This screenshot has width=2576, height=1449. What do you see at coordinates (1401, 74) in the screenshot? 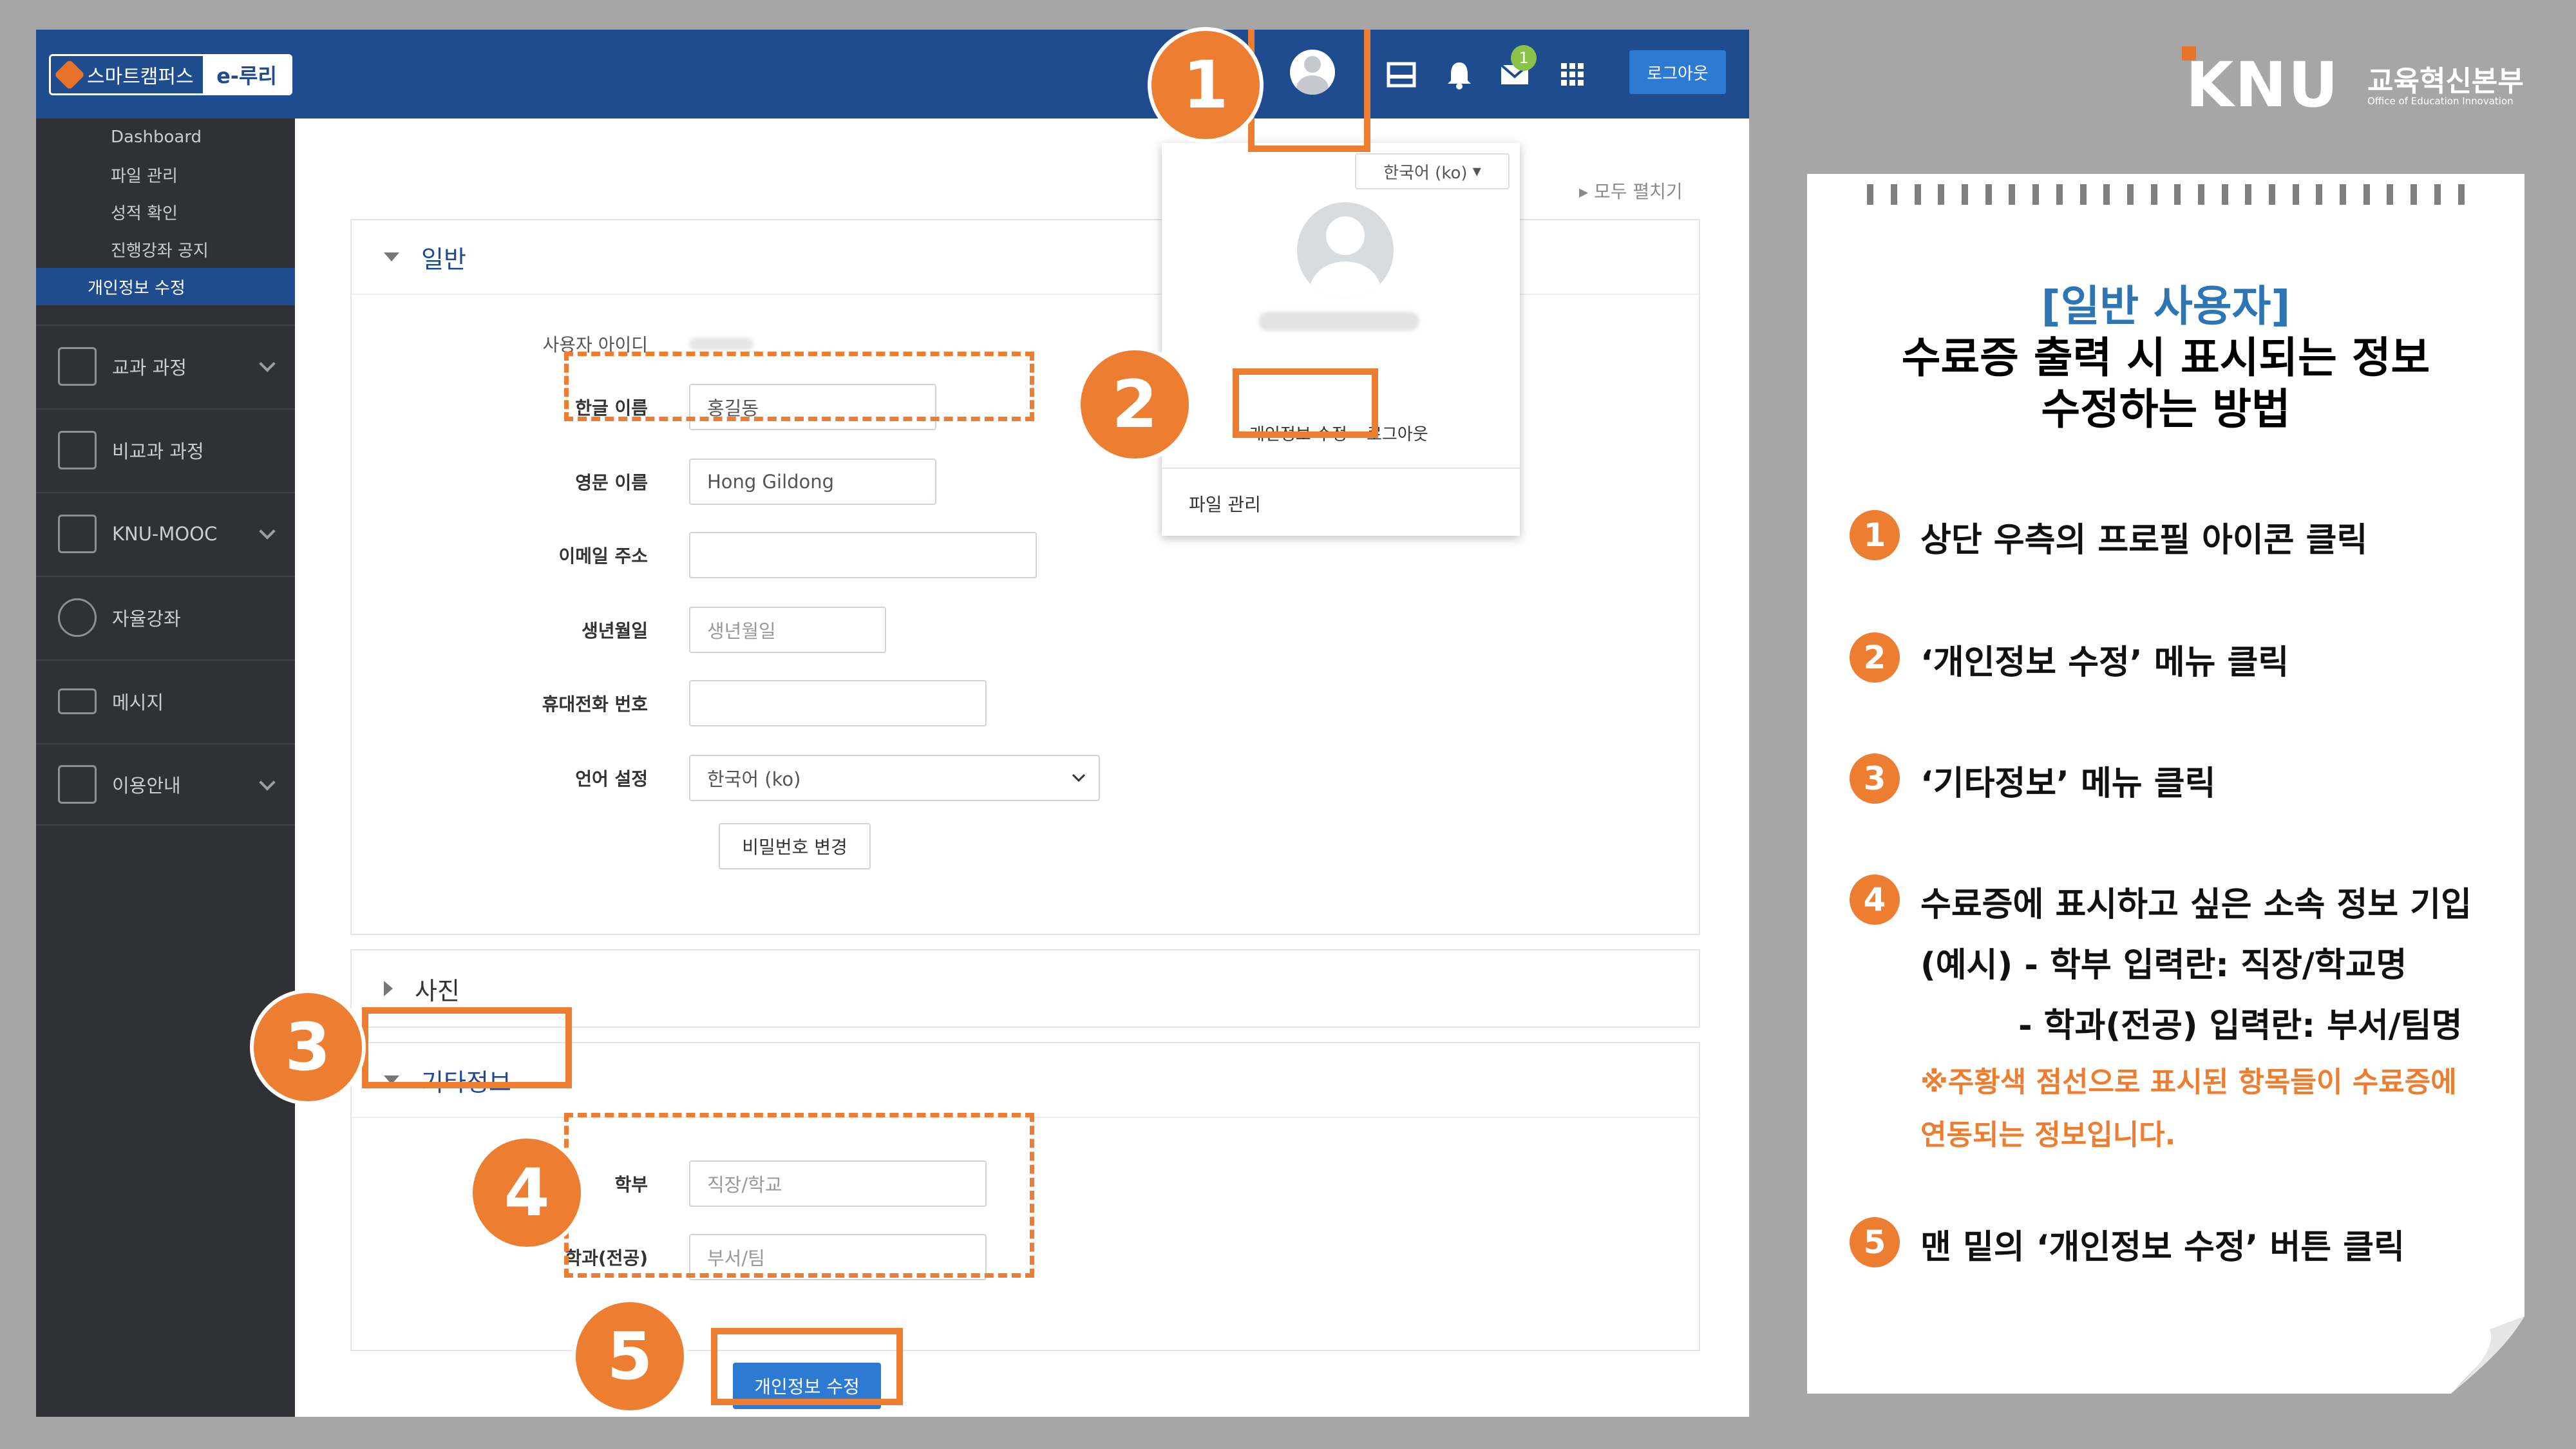
I see `card-icon` at bounding box center [1401, 74].